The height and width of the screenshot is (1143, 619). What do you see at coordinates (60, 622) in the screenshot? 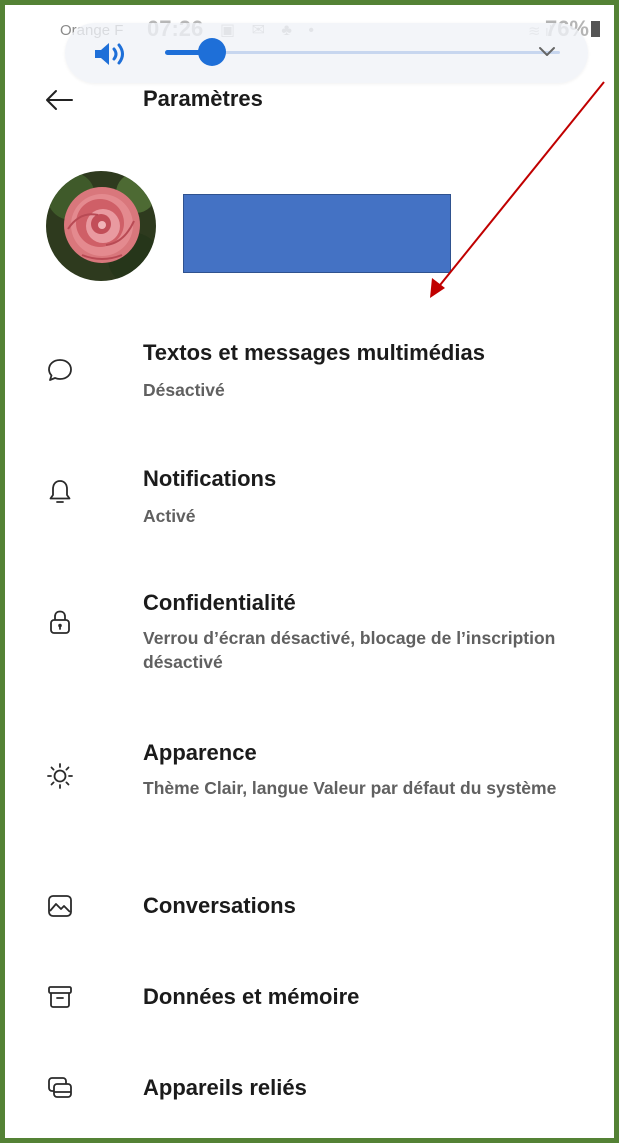
I see `lock-icon` at bounding box center [60, 622].